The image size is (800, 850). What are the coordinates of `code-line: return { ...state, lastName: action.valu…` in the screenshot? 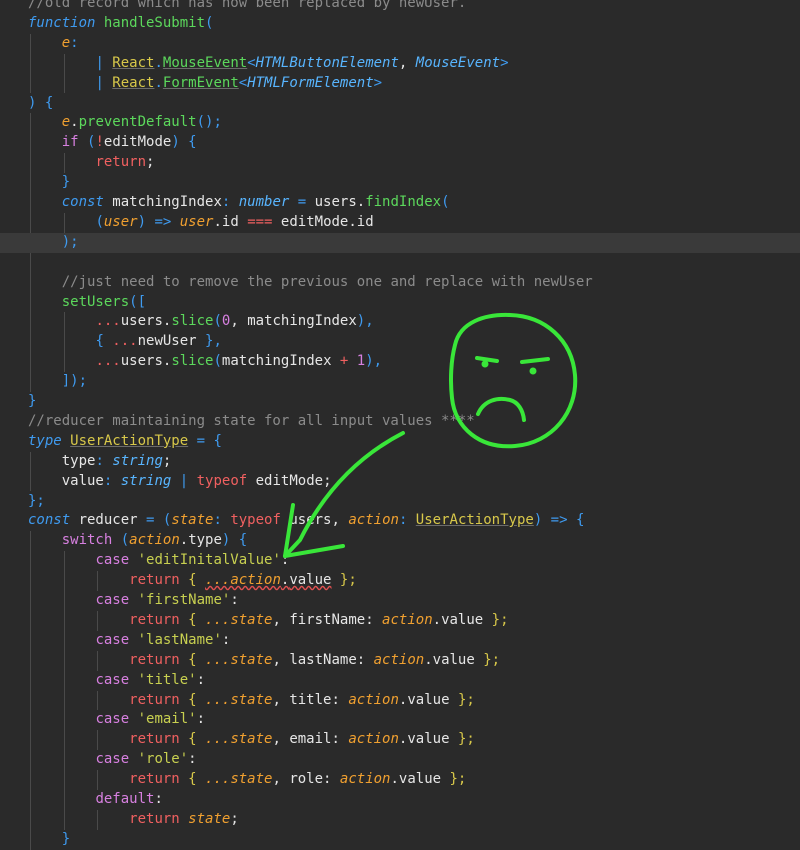 It's located at (400, 661).